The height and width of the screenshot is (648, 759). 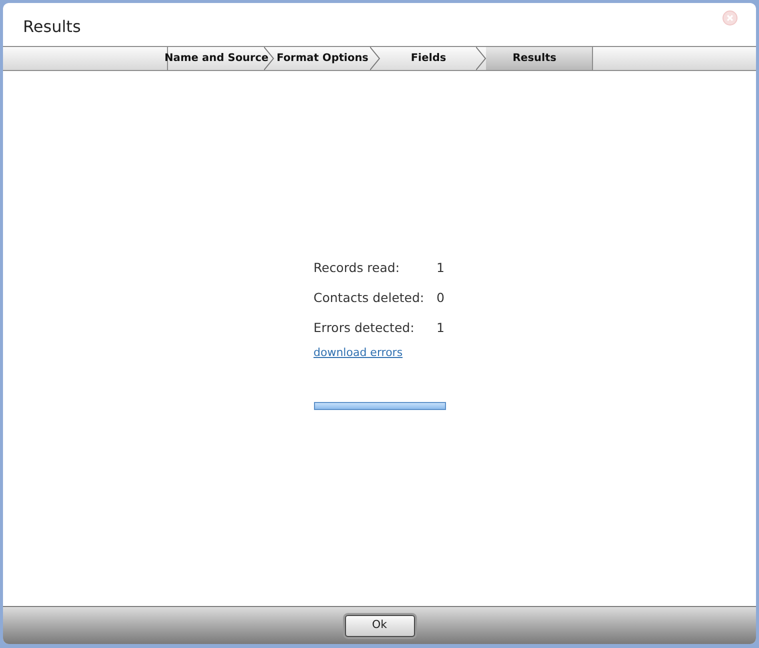 What do you see at coordinates (379, 625) in the screenshot?
I see `ok-button: Ok` at bounding box center [379, 625].